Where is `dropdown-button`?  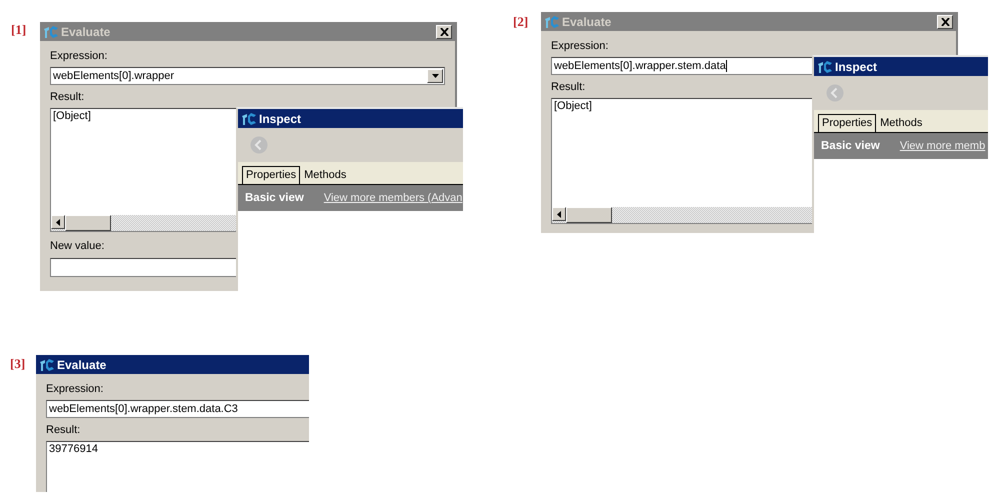 dropdown-button is located at coordinates (435, 76).